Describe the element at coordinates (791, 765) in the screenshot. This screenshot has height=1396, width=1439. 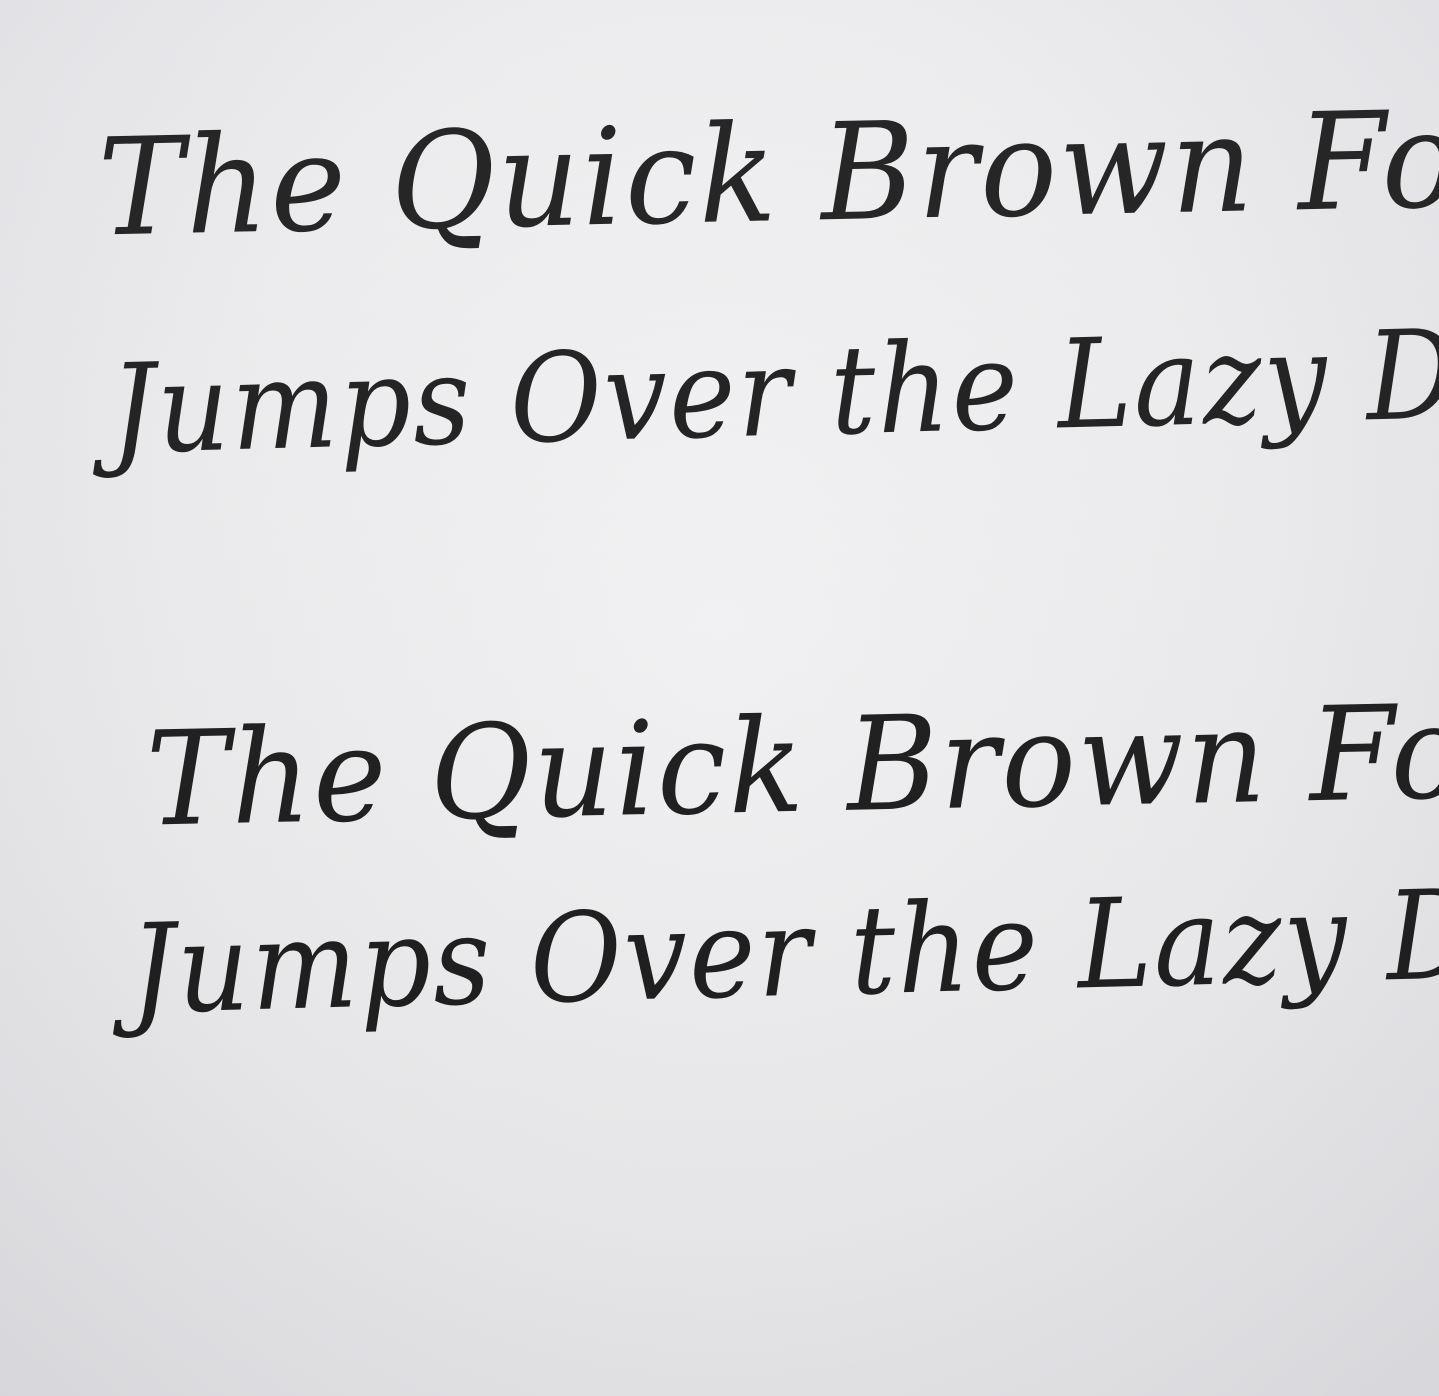
I see `sample-2-line-1: The Quick Brown Fox` at that location.